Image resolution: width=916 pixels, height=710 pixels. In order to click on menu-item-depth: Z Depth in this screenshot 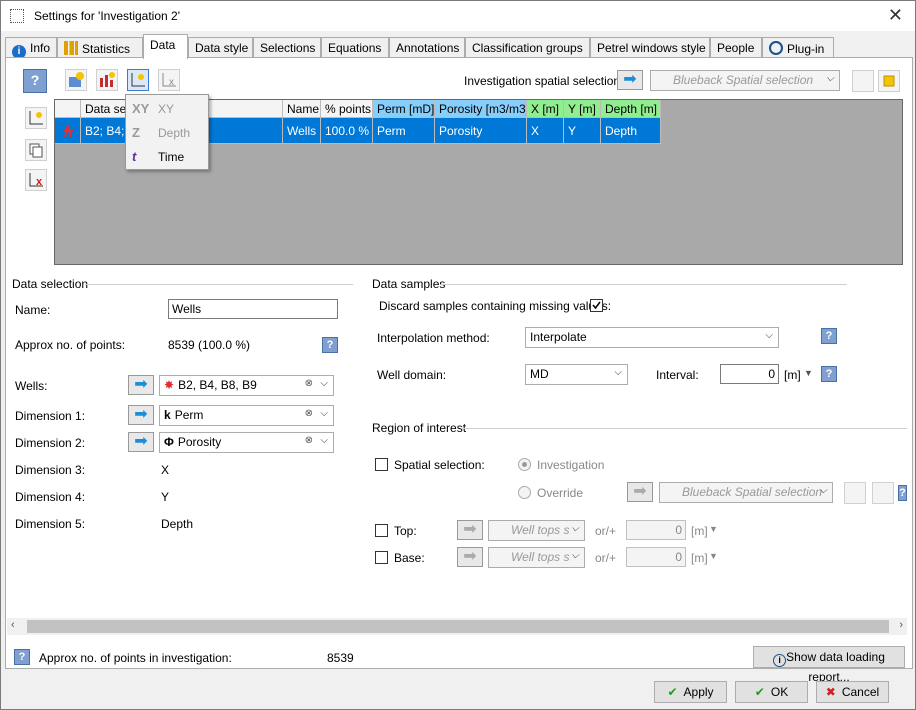, I will do `click(167, 133)`.